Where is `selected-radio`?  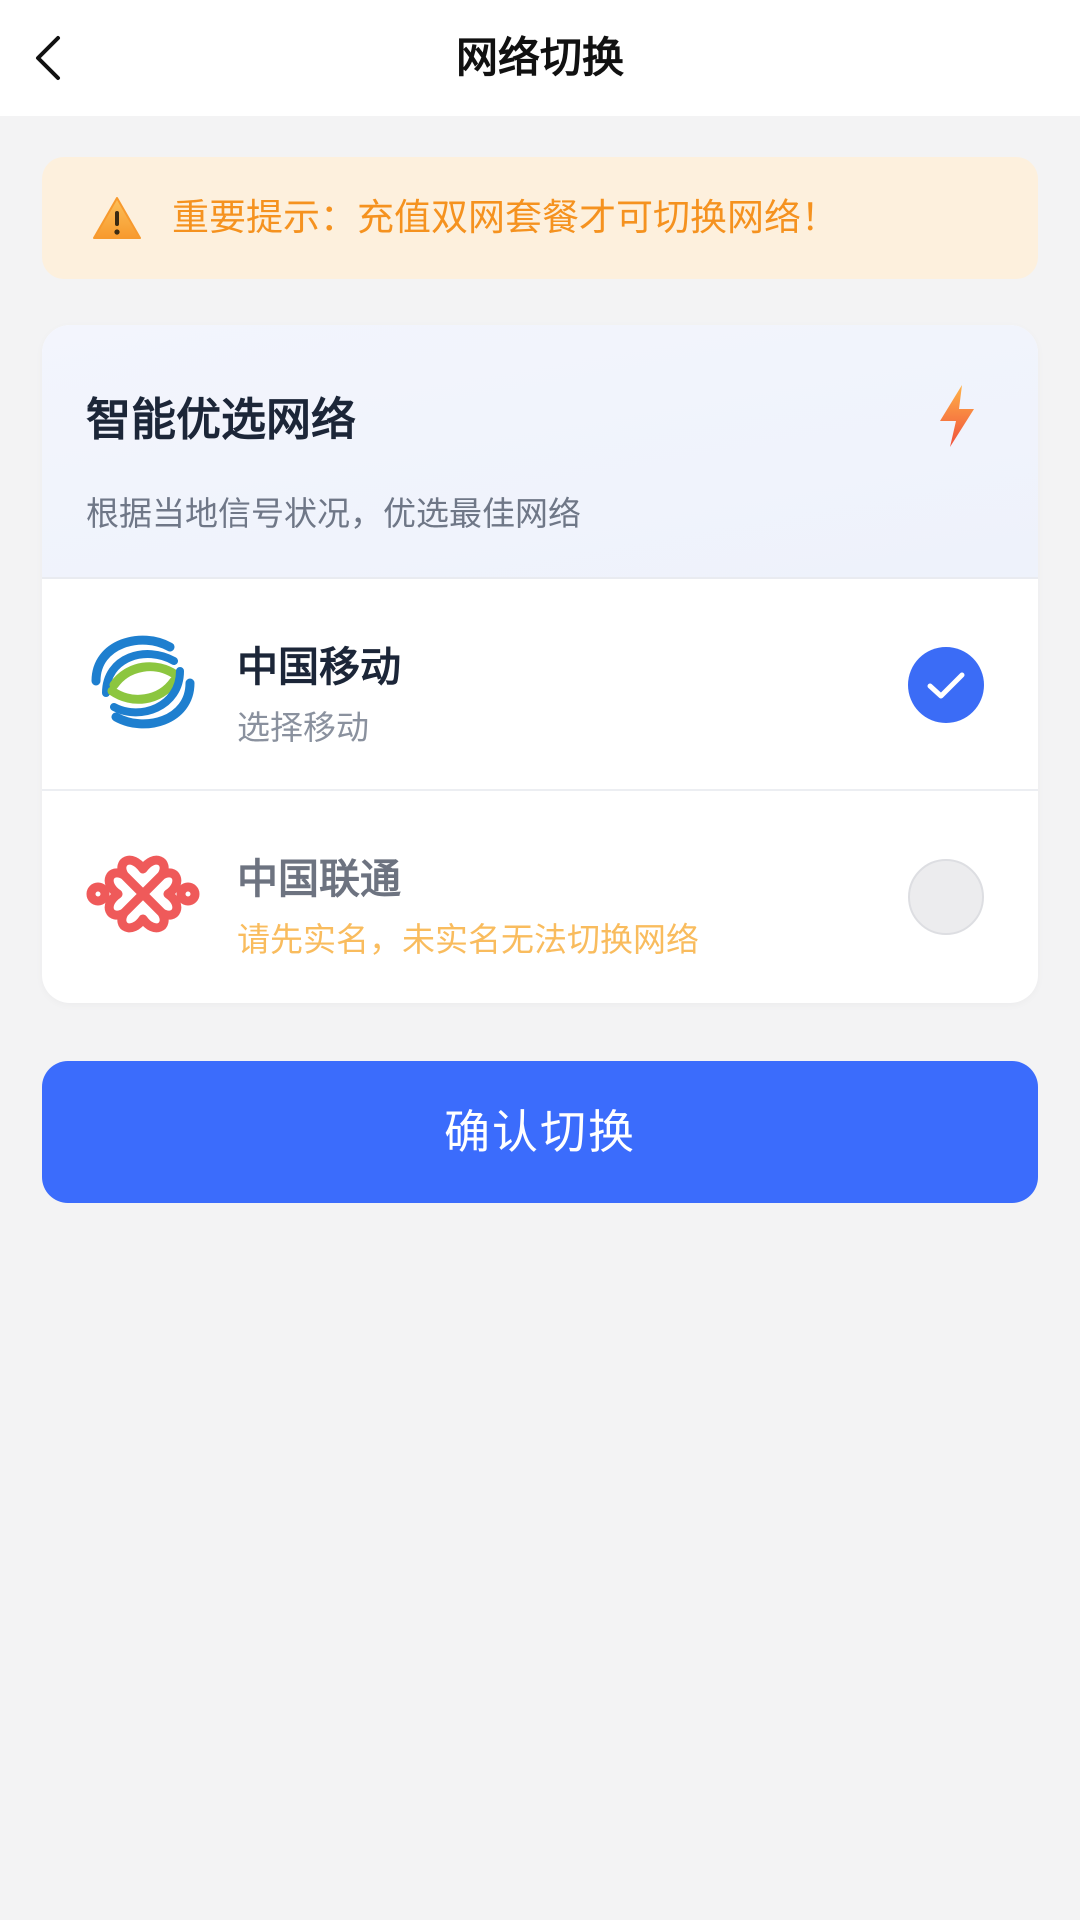 selected-radio is located at coordinates (946, 685).